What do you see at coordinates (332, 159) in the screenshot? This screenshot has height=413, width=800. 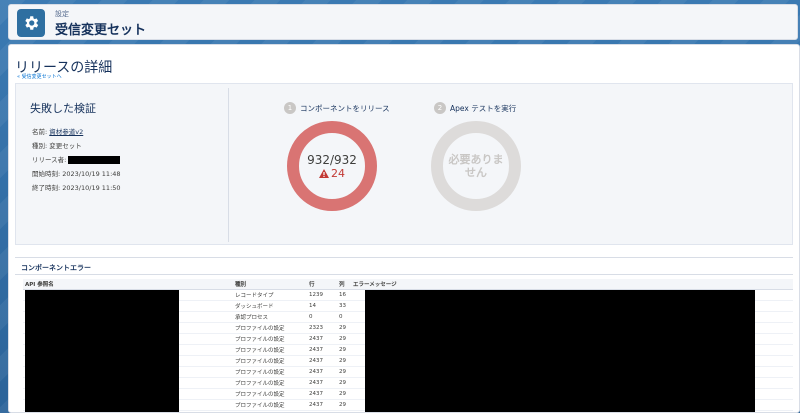 I see `component-count: 932/932` at bounding box center [332, 159].